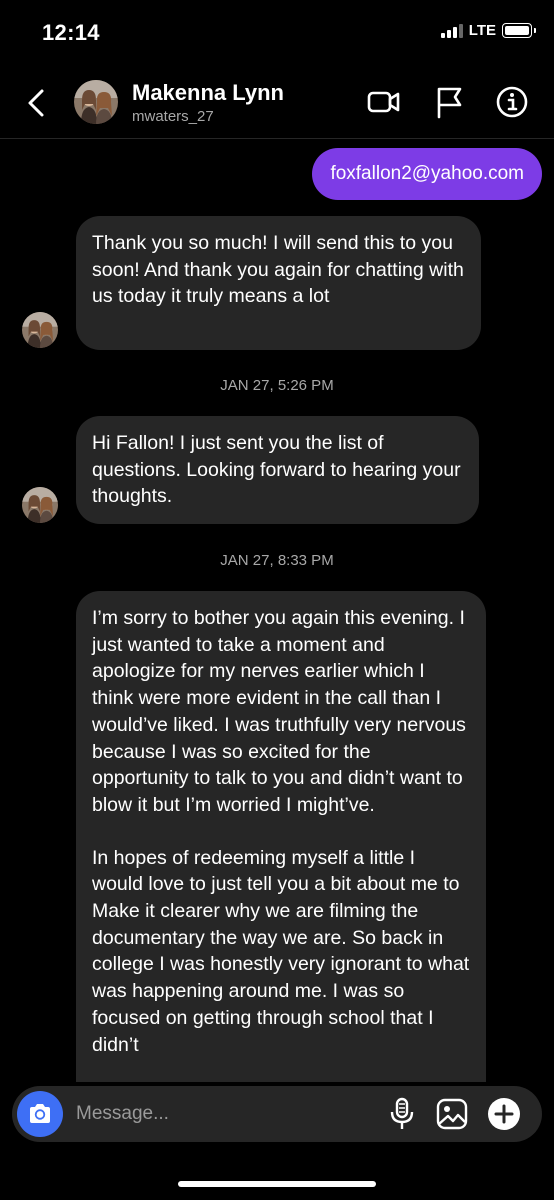  What do you see at coordinates (277, 33) in the screenshot?
I see `status-bar: 12:14 LTE` at bounding box center [277, 33].